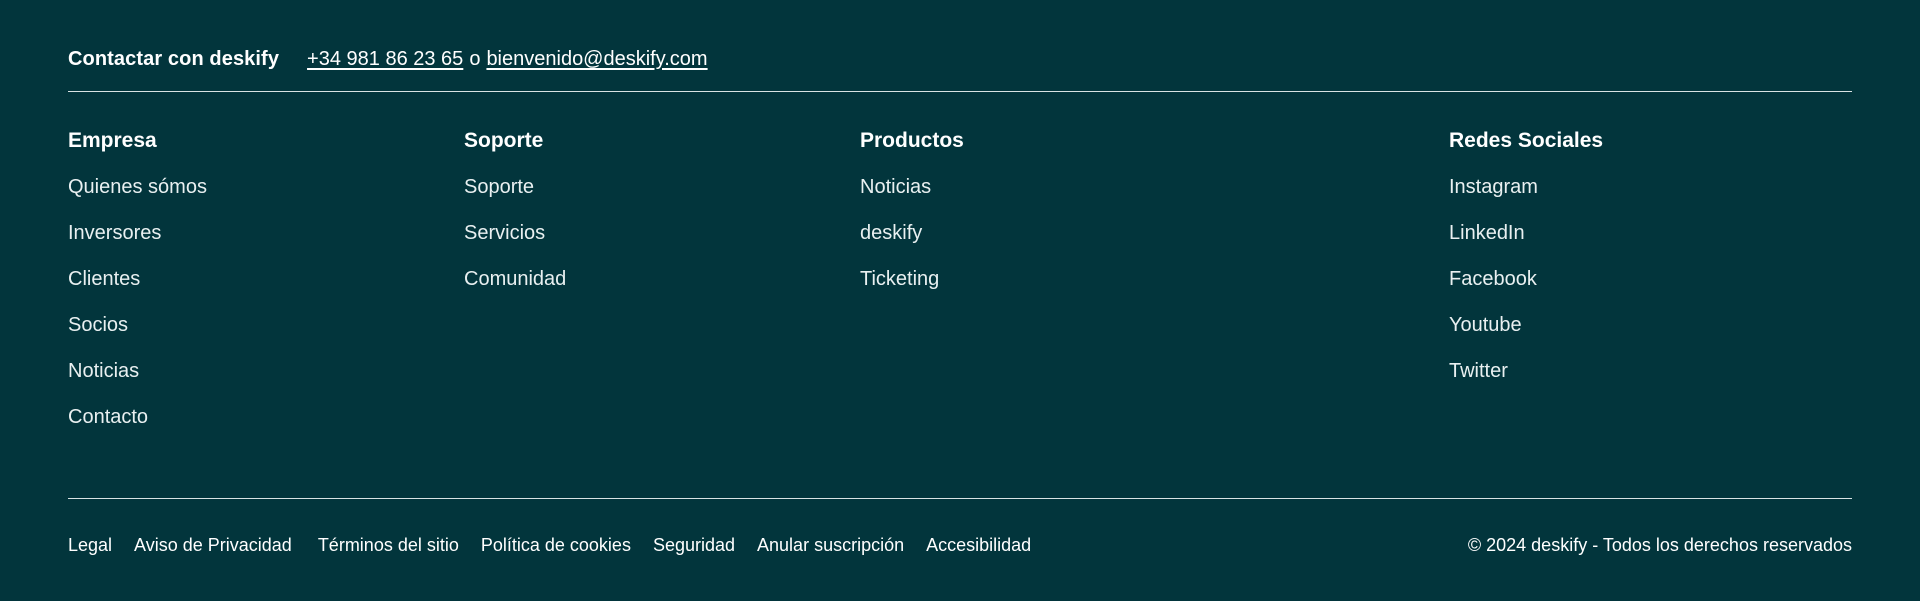 This screenshot has height=601, width=1920. Describe the element at coordinates (515, 287) in the screenshot. I see `link-comunidad: Comunidad` at that location.